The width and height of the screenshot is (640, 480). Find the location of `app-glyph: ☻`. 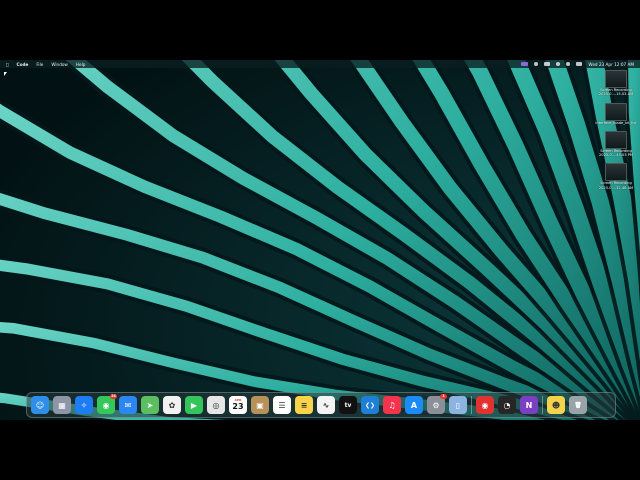

app-glyph: ☻ is located at coordinates (556, 405).